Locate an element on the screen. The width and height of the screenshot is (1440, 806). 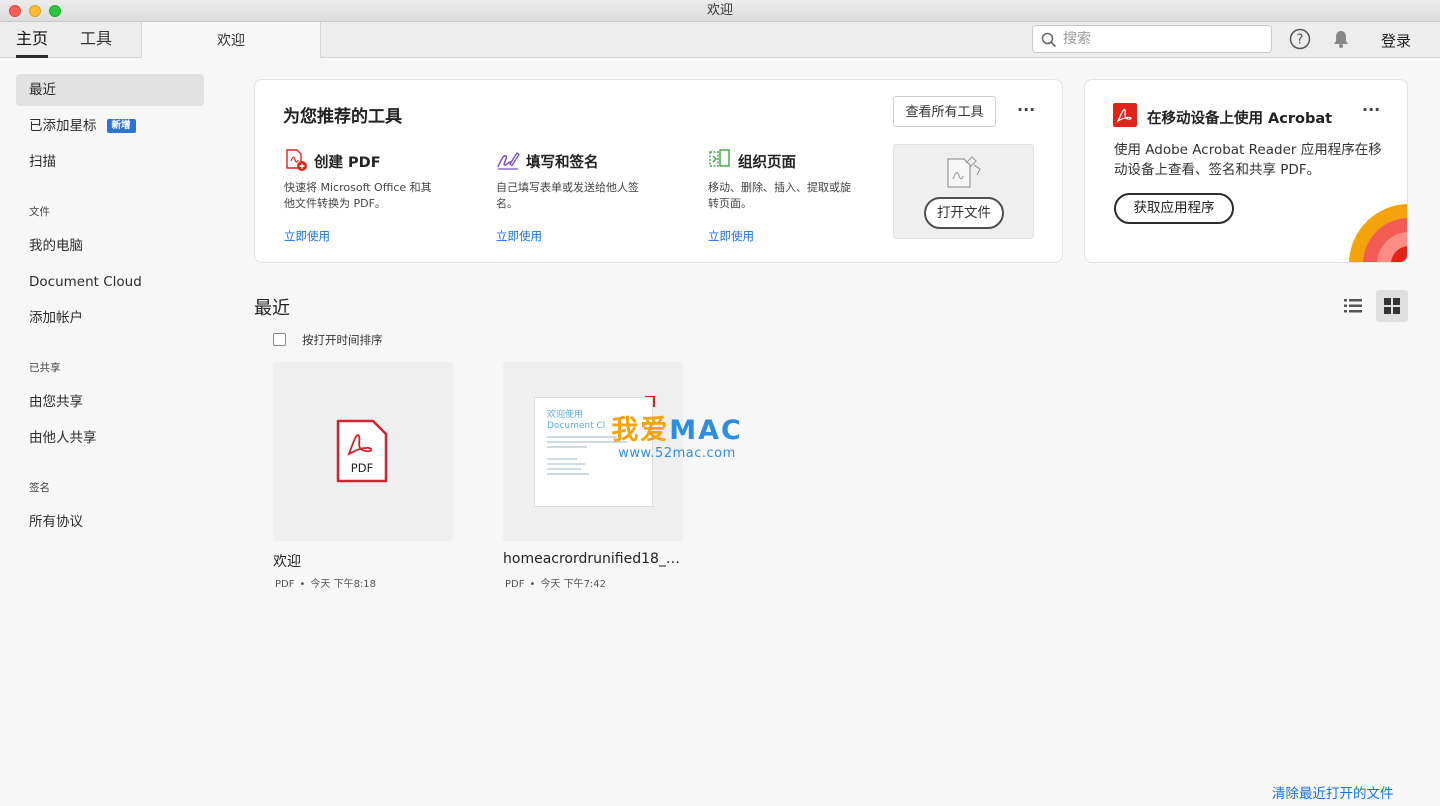
sidebar-item-shared-by-others: 由他人共享 is located at coordinates (110, 438).